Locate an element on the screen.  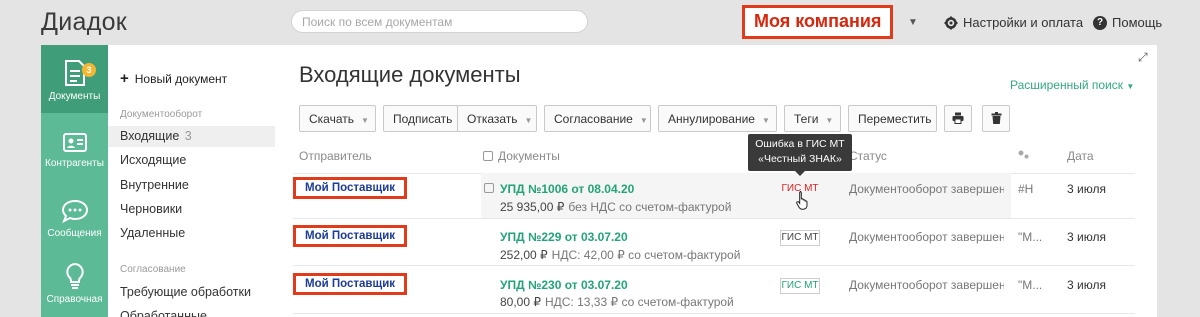
nav-counterparties-label: Контрагенты is located at coordinates (74, 163).